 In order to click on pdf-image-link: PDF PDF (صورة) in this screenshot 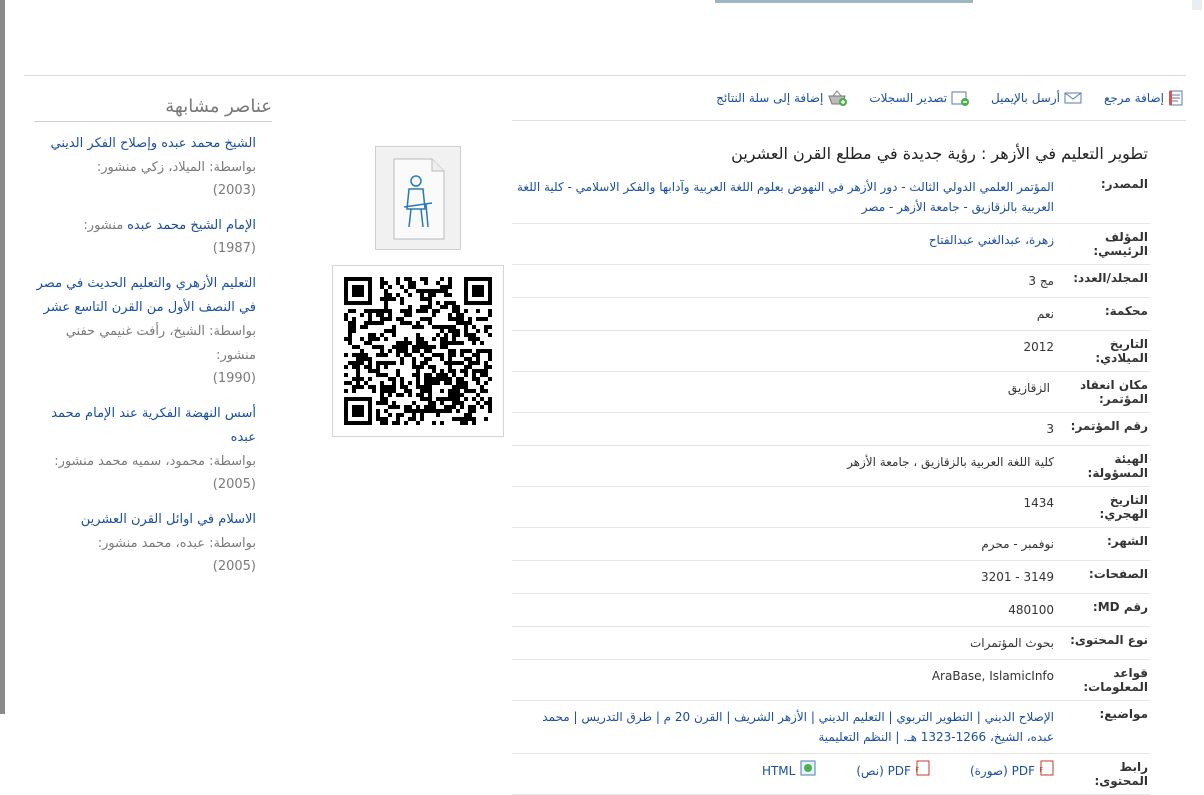, I will do `click(1012, 771)`.